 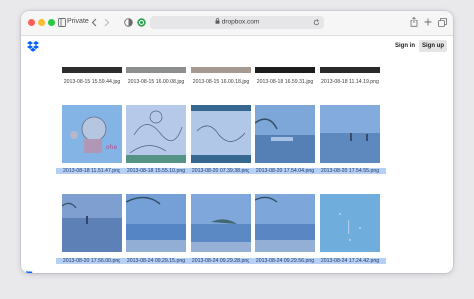 What do you see at coordinates (240, 22) in the screenshot?
I see `url-text: dropbox.com` at bounding box center [240, 22].